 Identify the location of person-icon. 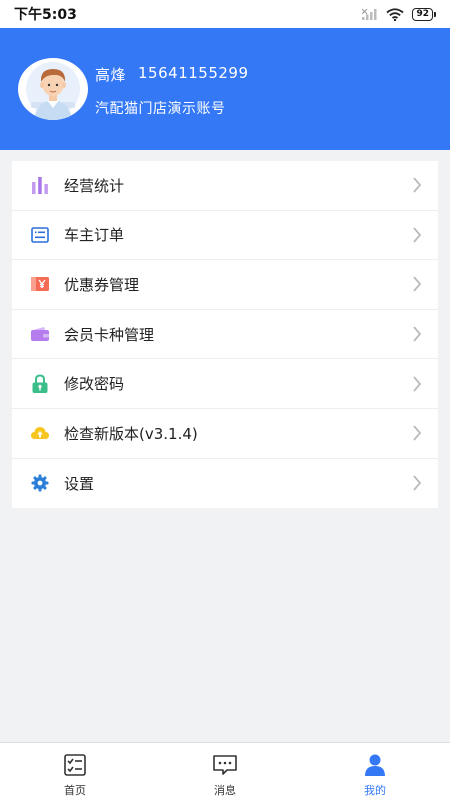
(375, 765).